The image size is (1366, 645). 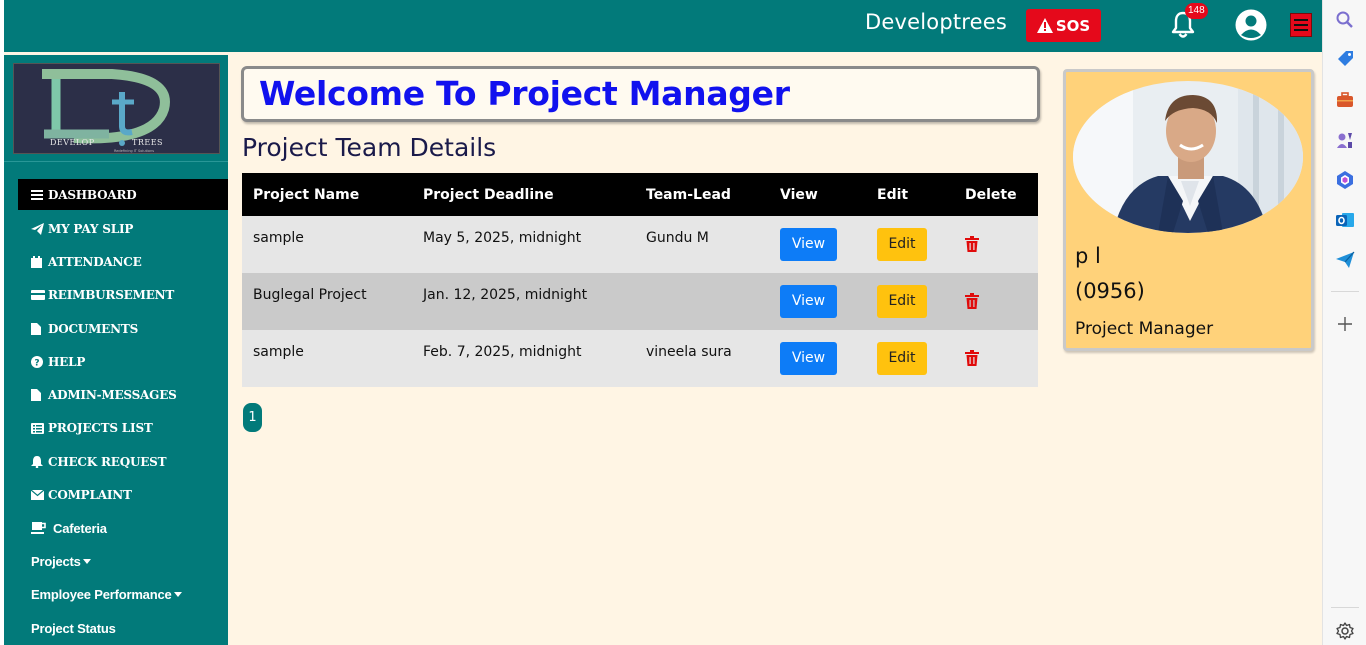 What do you see at coordinates (86, 561) in the screenshot?
I see `chevron-down-icon` at bounding box center [86, 561].